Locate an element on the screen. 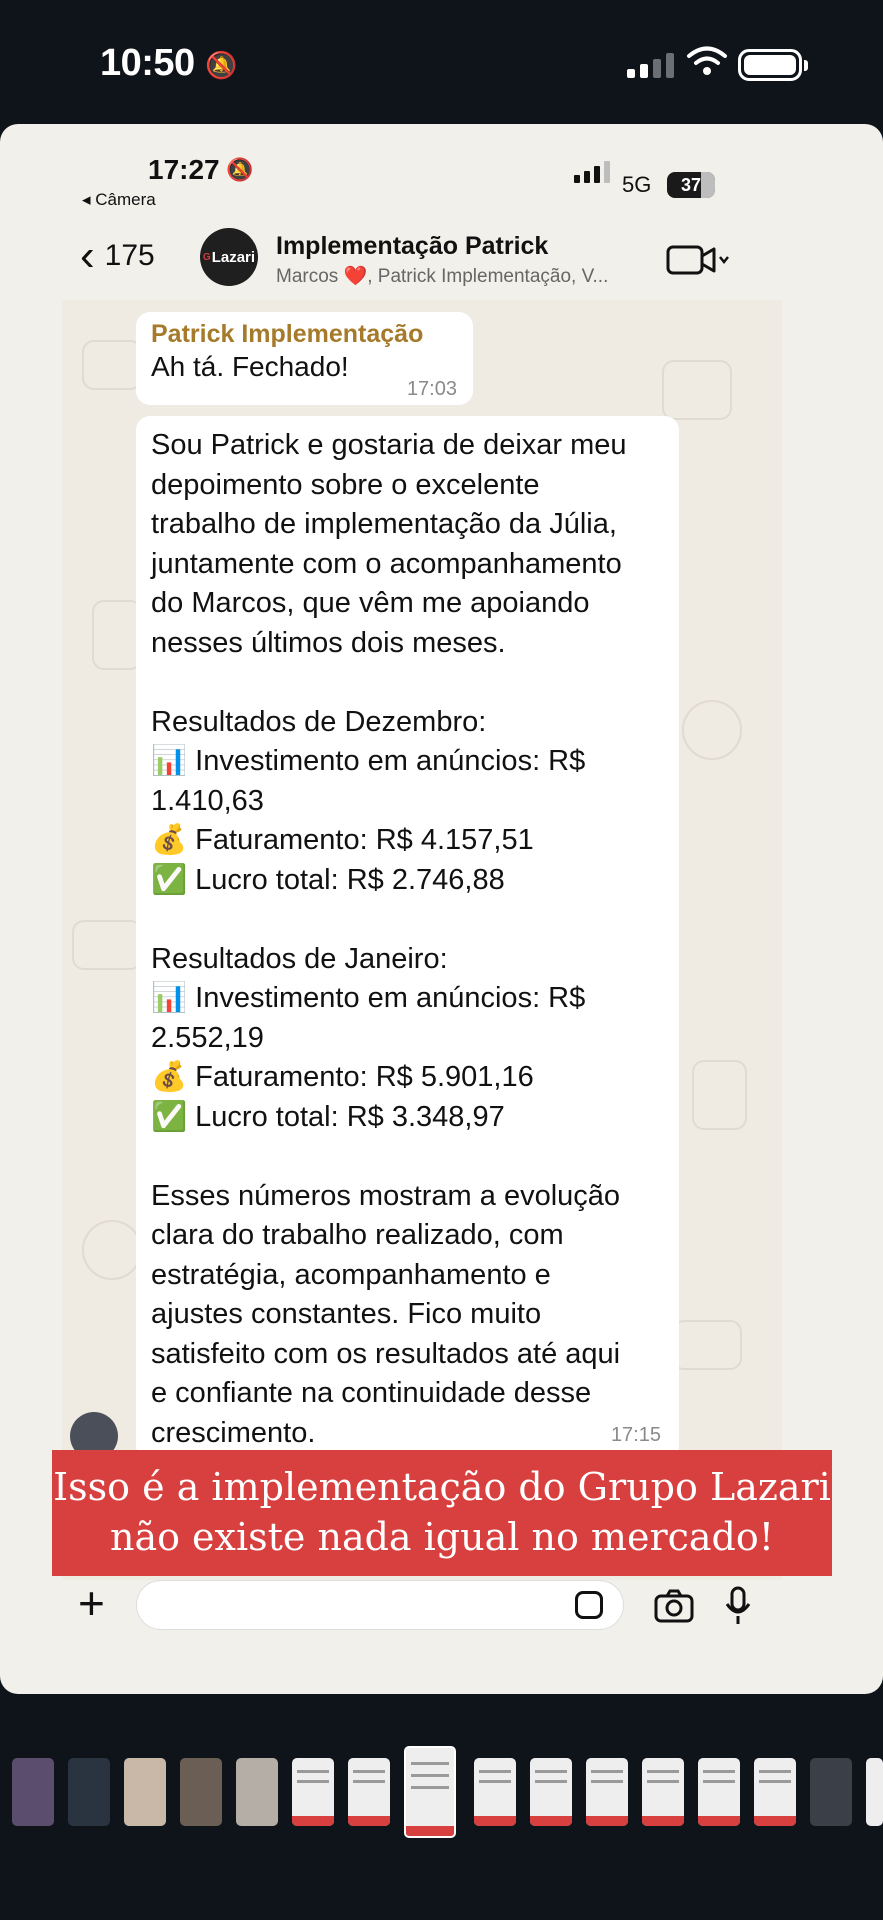 This screenshot has width=883, height=1920. battery-icon: 37 is located at coordinates (691, 185).